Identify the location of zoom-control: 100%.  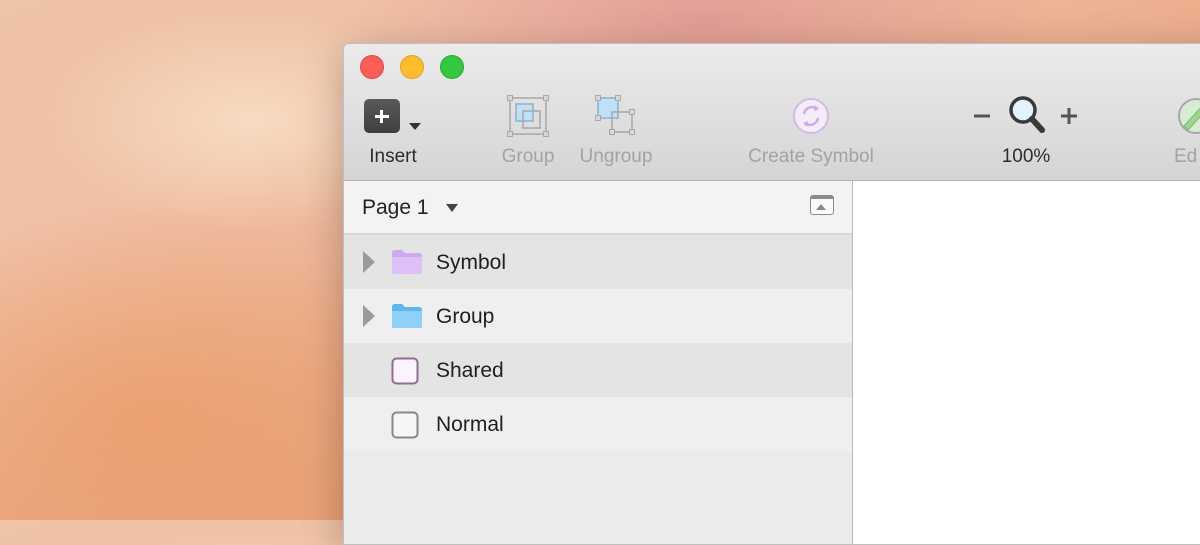
(1026, 130).